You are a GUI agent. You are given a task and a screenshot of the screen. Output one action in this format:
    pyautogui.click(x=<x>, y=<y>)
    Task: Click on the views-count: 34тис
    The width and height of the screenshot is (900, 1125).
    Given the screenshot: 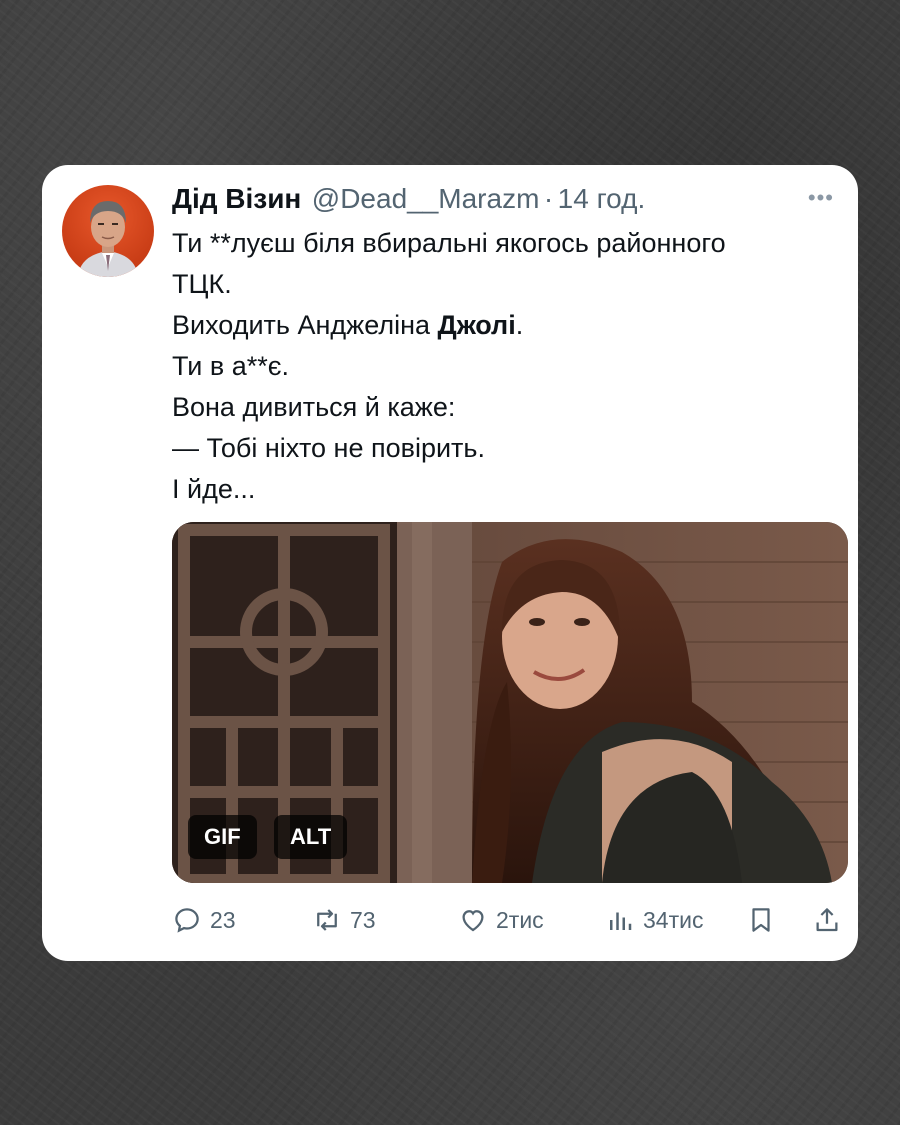 What is the action you would take?
    pyautogui.click(x=673, y=919)
    